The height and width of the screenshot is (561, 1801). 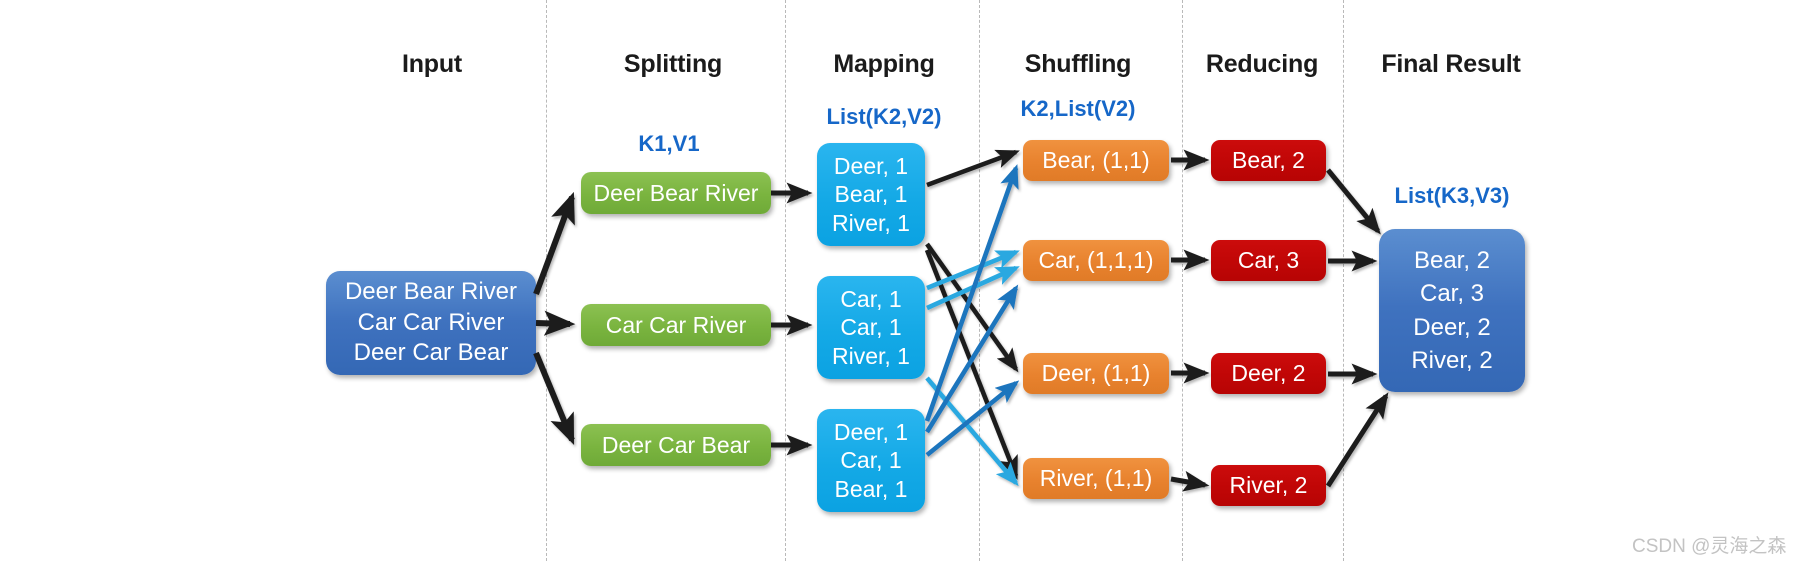 I want to click on shuffle-box-river-label: River, (1,1), so click(x=1096, y=478).